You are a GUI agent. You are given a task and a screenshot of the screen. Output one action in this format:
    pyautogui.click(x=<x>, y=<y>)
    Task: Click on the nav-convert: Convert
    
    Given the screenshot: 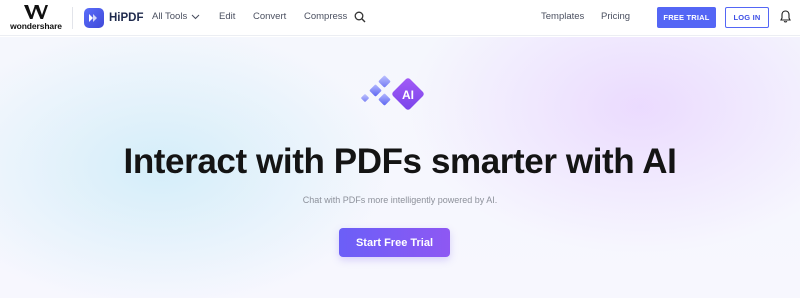 What is the action you would take?
    pyautogui.click(x=269, y=16)
    